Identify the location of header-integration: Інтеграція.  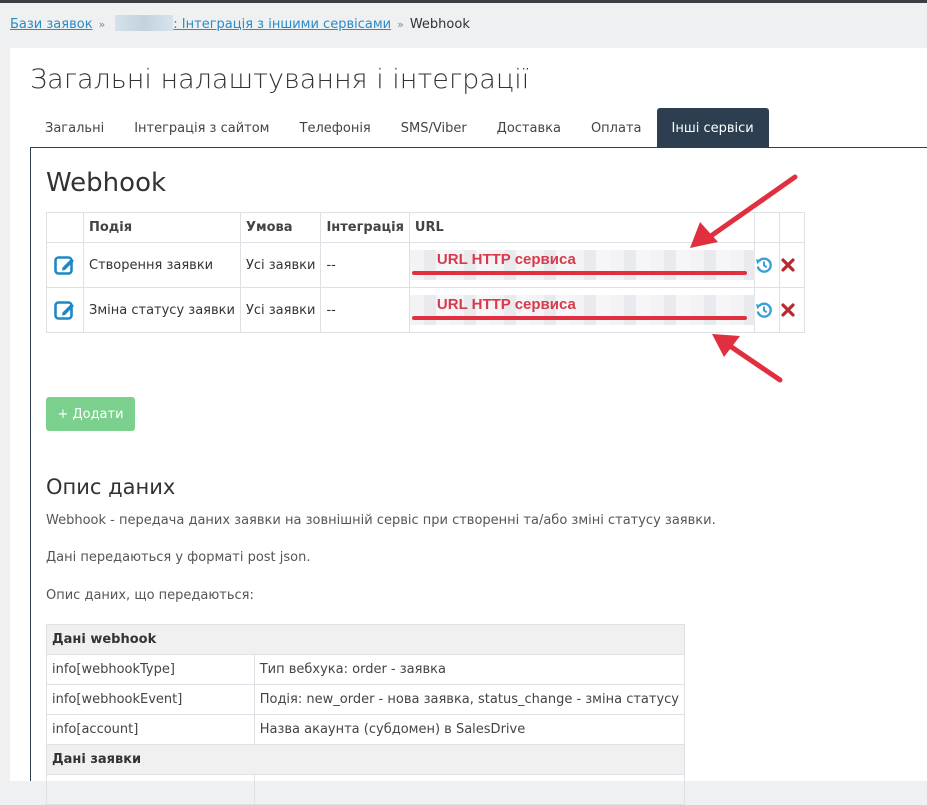
(365, 227).